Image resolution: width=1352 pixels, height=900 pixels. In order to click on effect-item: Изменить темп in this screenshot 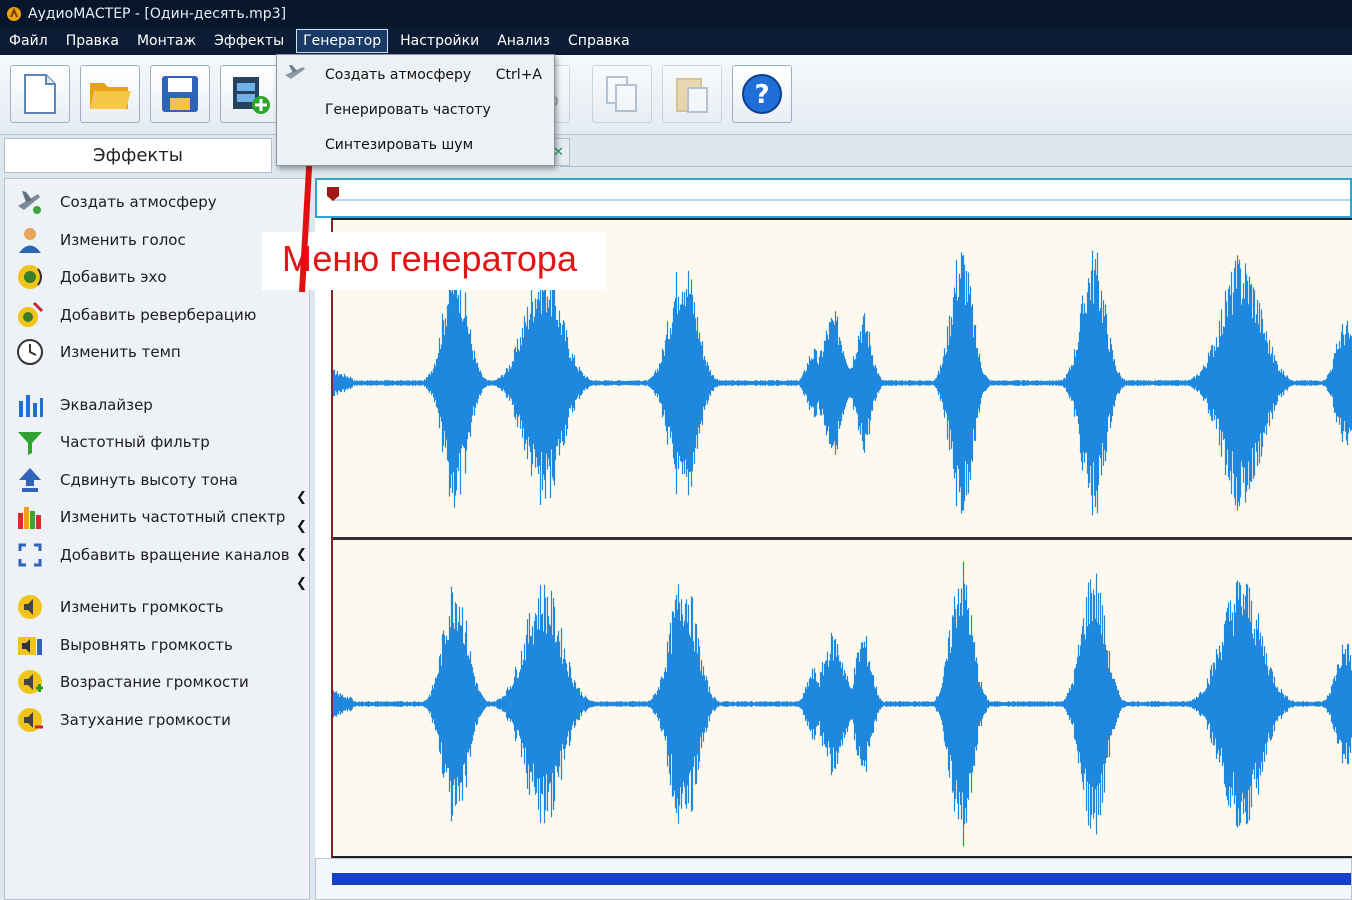, I will do `click(98, 352)`.